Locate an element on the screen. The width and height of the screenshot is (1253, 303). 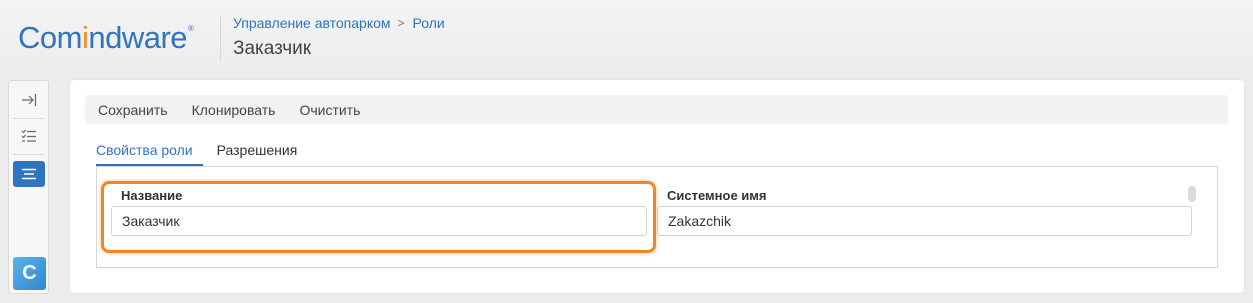
save-button: Сохранить is located at coordinates (133, 110).